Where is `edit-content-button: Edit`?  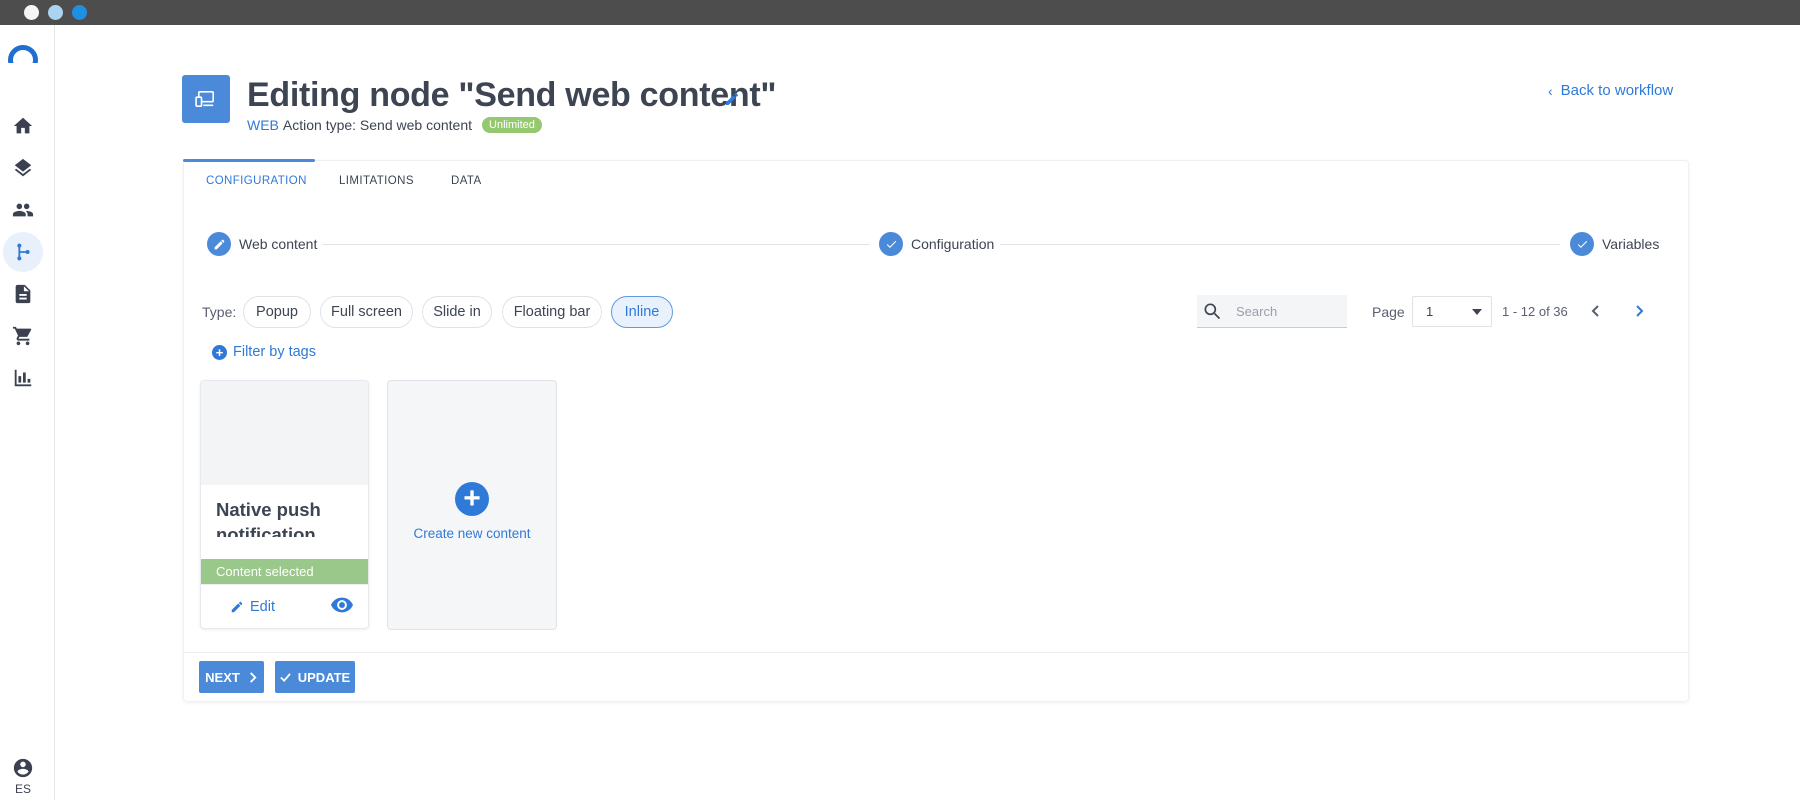
edit-content-button: Edit is located at coordinates (252, 607).